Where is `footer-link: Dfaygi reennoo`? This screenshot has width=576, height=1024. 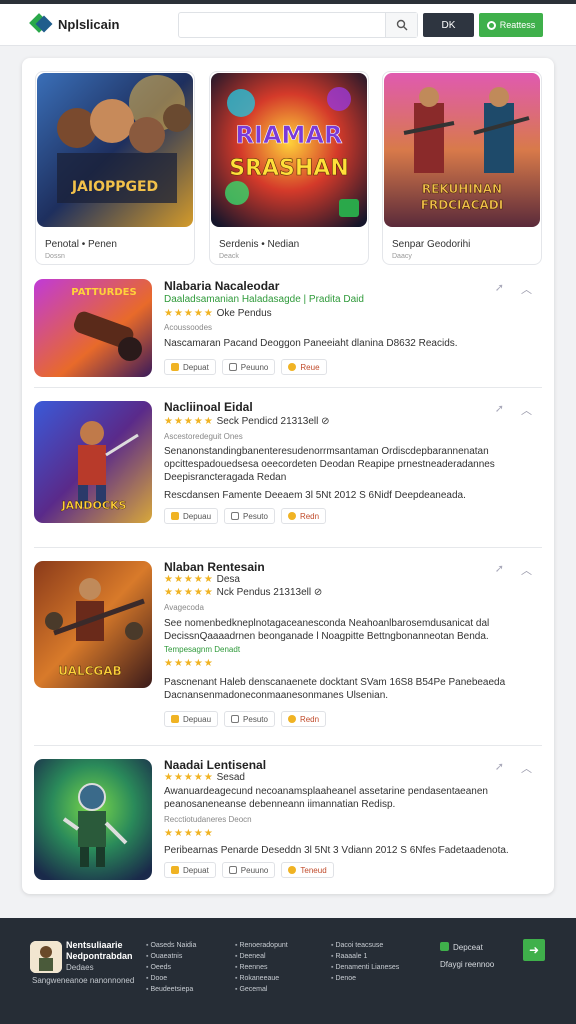 footer-link: Dfaygi reennoo is located at coordinates (467, 964).